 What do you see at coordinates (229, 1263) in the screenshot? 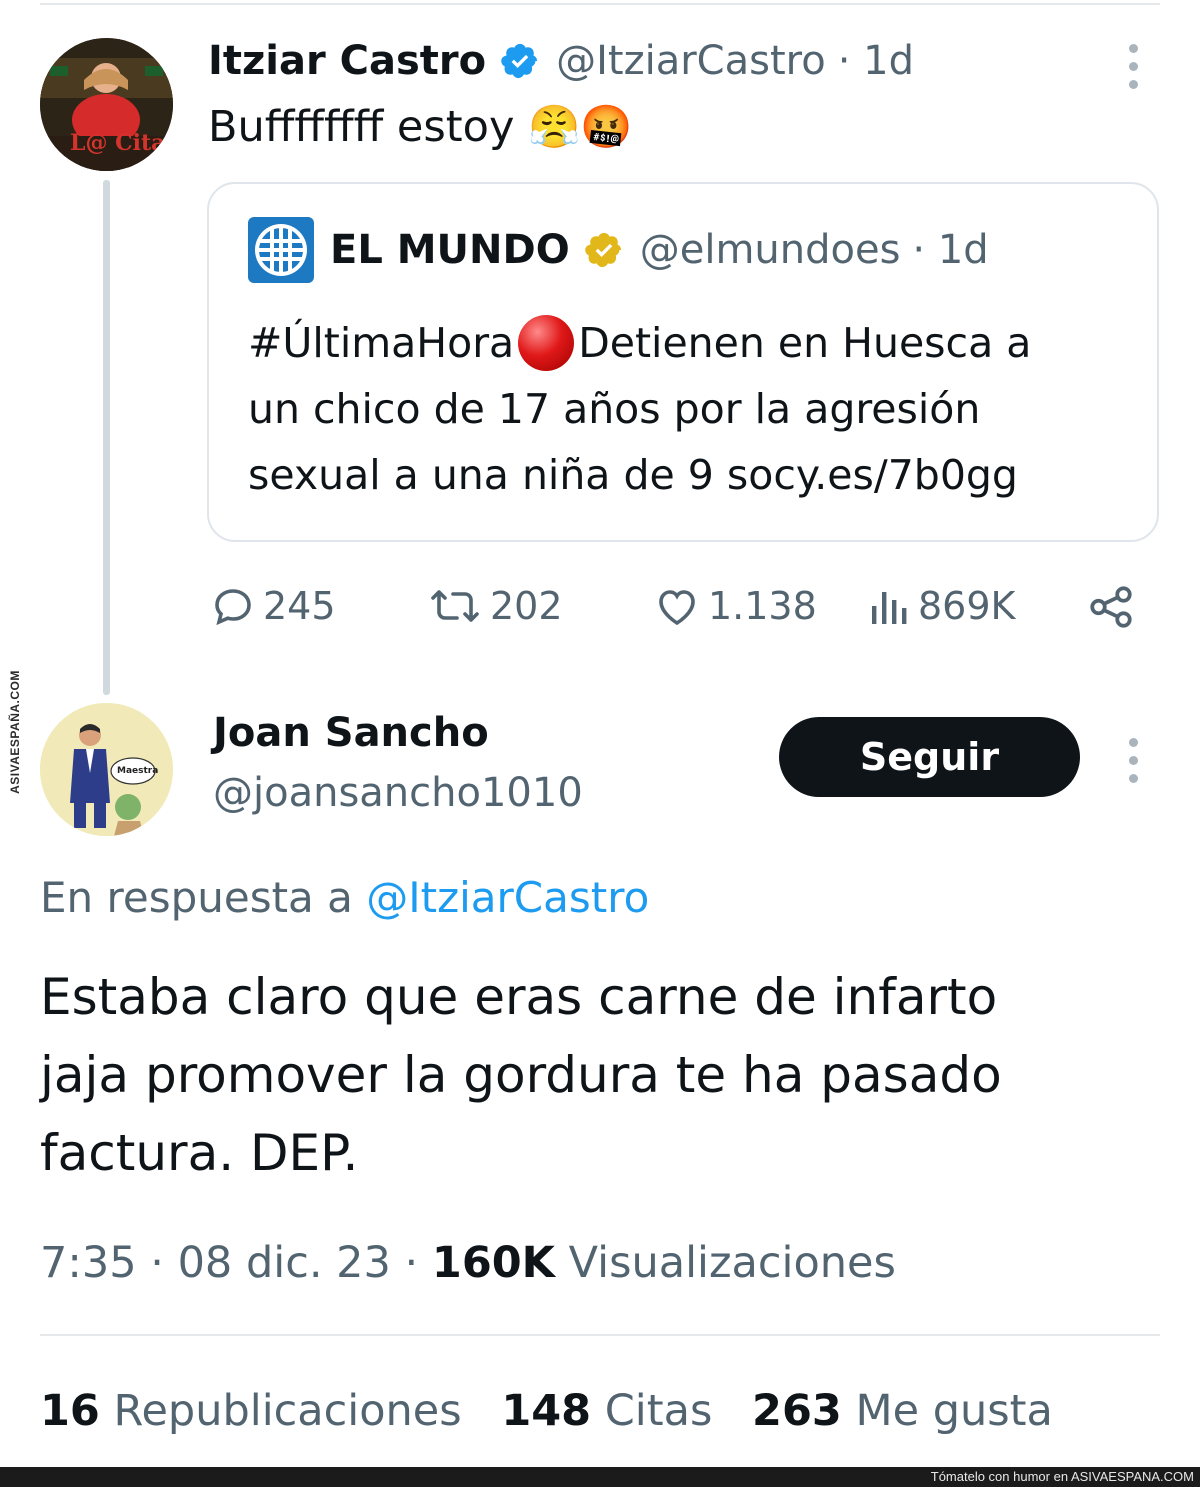
I see `reply-timestamp: 7:35 · 08 dic. 23 ·` at bounding box center [229, 1263].